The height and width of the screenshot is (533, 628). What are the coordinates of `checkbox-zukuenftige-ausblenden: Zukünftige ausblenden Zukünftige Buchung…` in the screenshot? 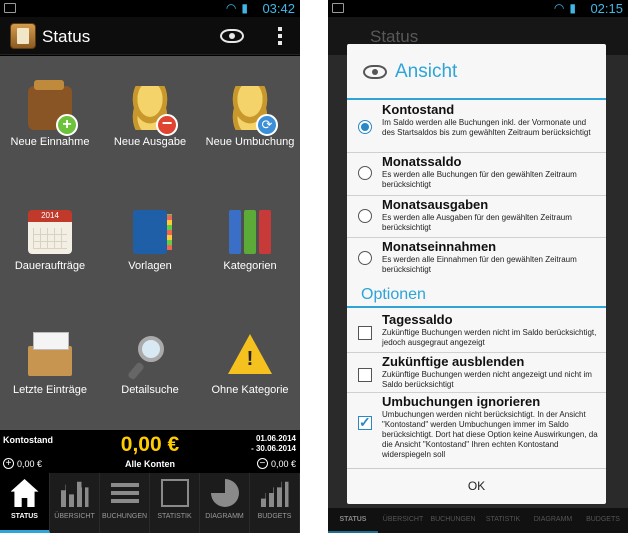 It's located at (476, 374).